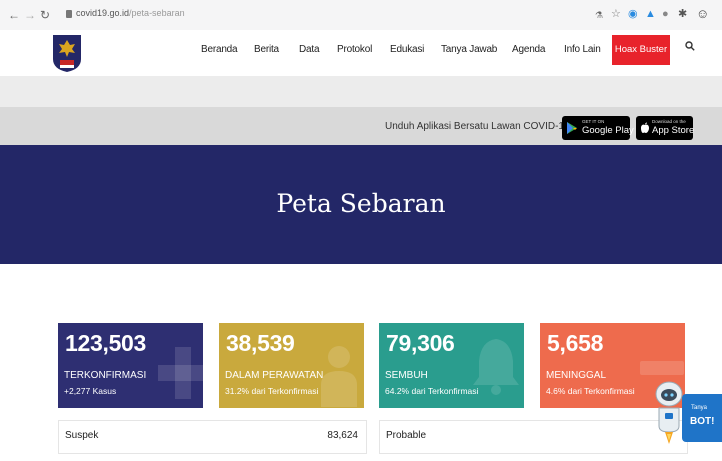 The width and height of the screenshot is (722, 461). Describe the element at coordinates (641, 50) in the screenshot. I see `hoax-buster-button: Hoax Buster` at that location.